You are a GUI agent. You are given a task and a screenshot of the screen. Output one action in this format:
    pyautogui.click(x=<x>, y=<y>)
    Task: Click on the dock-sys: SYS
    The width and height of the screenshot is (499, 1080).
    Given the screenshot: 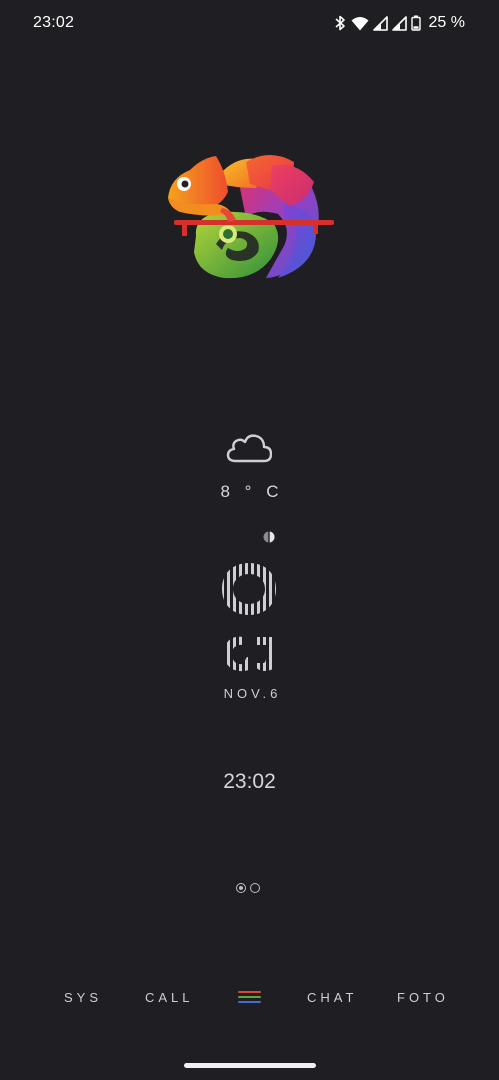 What is the action you would take?
    pyautogui.click(x=83, y=998)
    